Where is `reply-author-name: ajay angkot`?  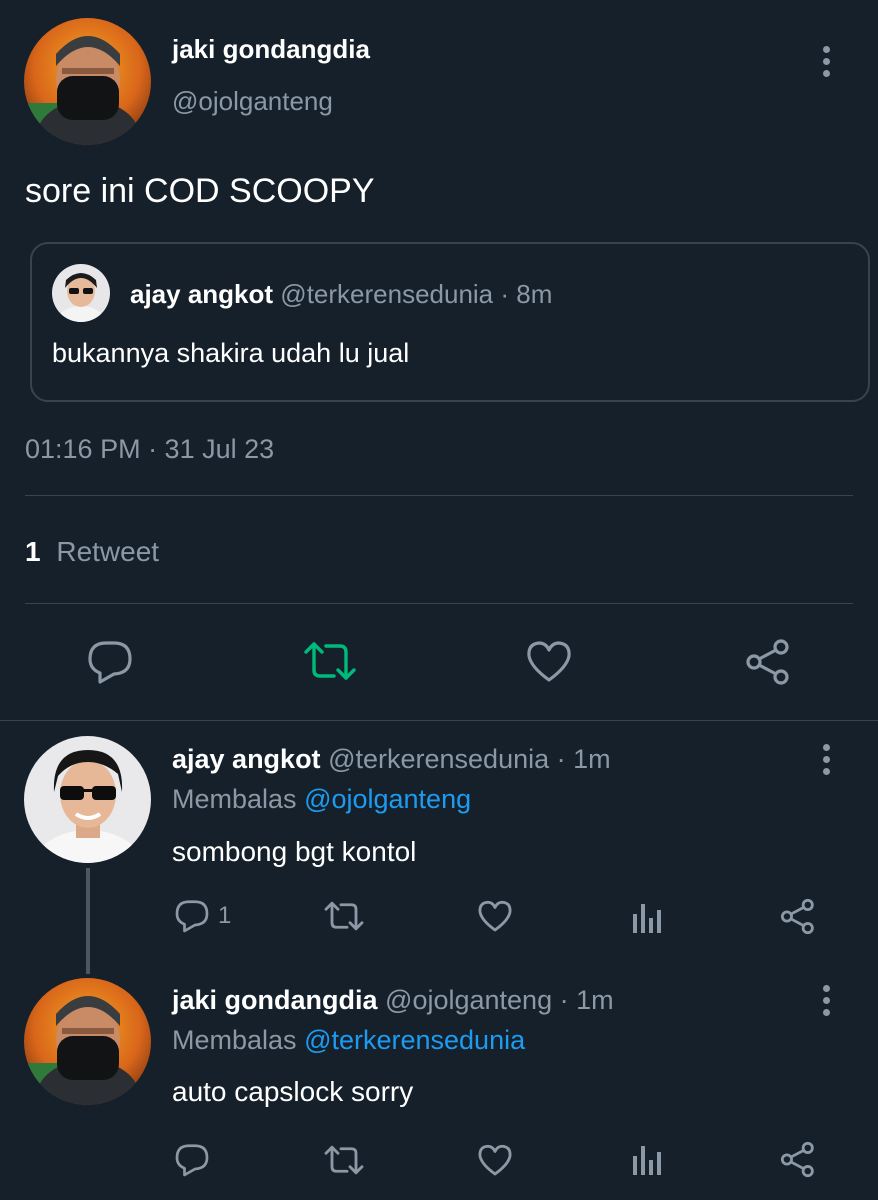 reply-author-name: ajay angkot is located at coordinates (246, 759).